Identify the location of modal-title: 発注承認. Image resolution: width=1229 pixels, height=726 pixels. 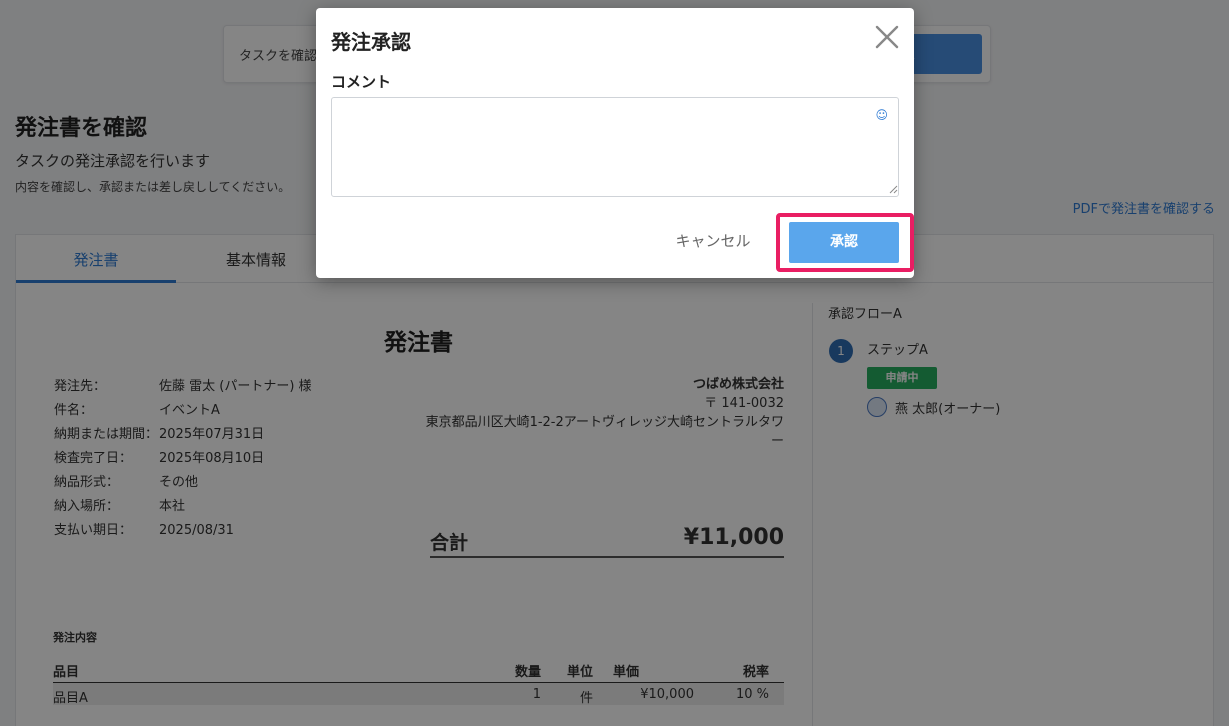
(371, 42).